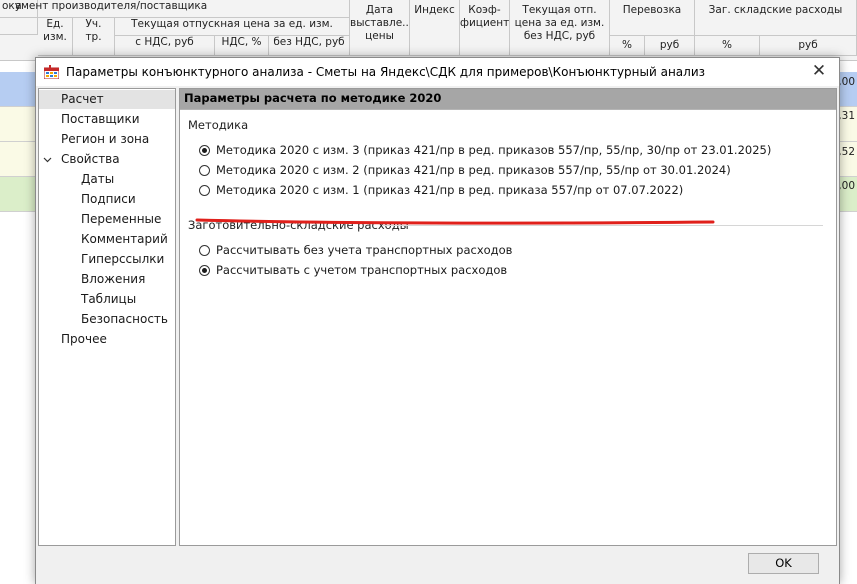 The height and width of the screenshot is (584, 857). Describe the element at coordinates (242, 46) in the screenshot. I see `header-vat-pct: НДС, %` at that location.